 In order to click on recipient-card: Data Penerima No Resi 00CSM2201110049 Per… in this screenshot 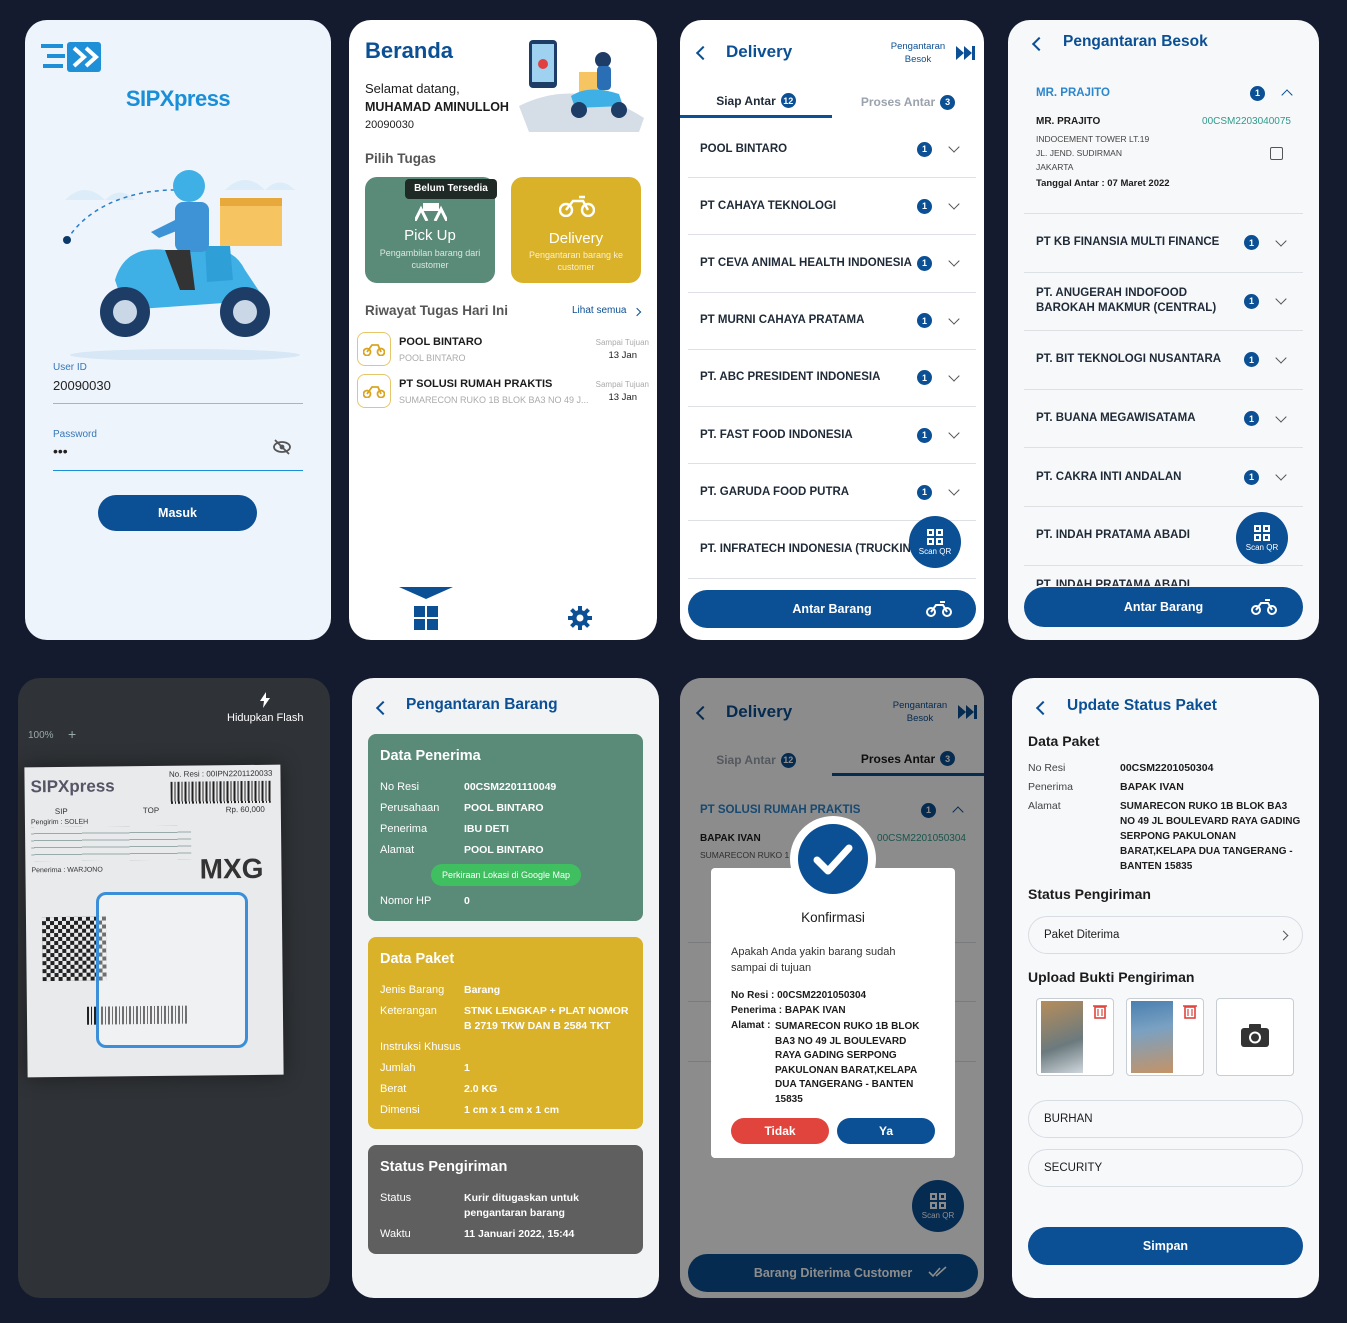, I will do `click(505, 827)`.